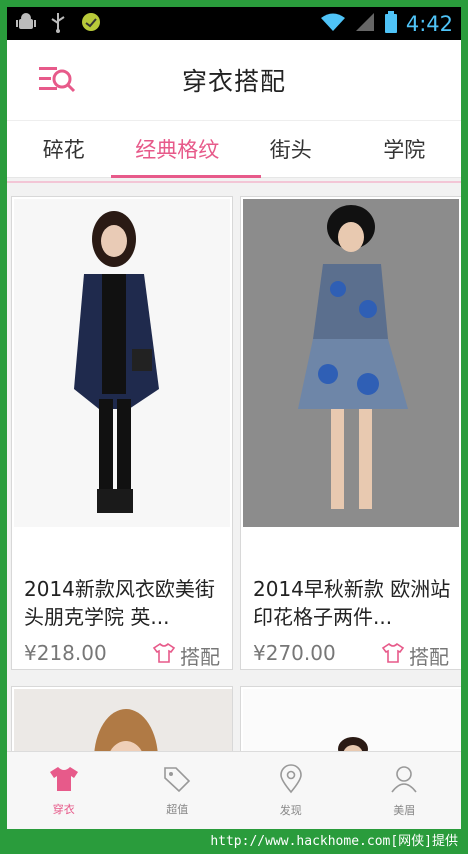 This screenshot has height=854, width=468. Describe the element at coordinates (64, 149) in the screenshot. I see `tab-floral: 碎花` at that location.